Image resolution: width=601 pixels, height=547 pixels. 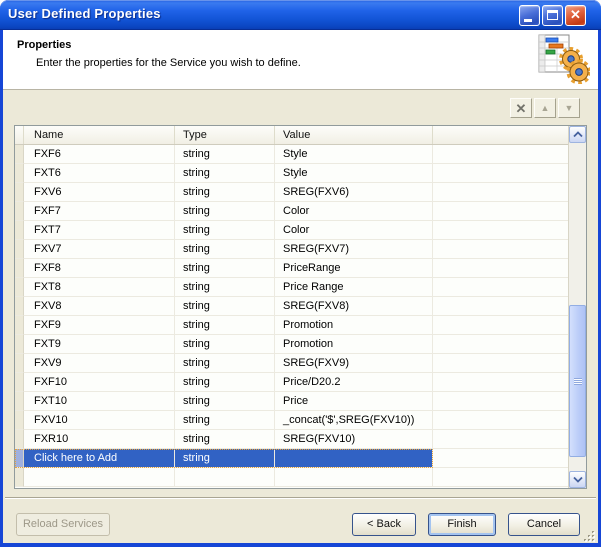 I want to click on scrollbar-thumb, so click(x=577, y=381).